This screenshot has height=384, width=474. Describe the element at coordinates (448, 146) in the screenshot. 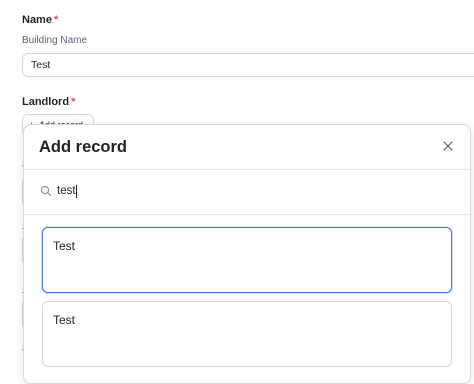

I see `close-icon` at that location.